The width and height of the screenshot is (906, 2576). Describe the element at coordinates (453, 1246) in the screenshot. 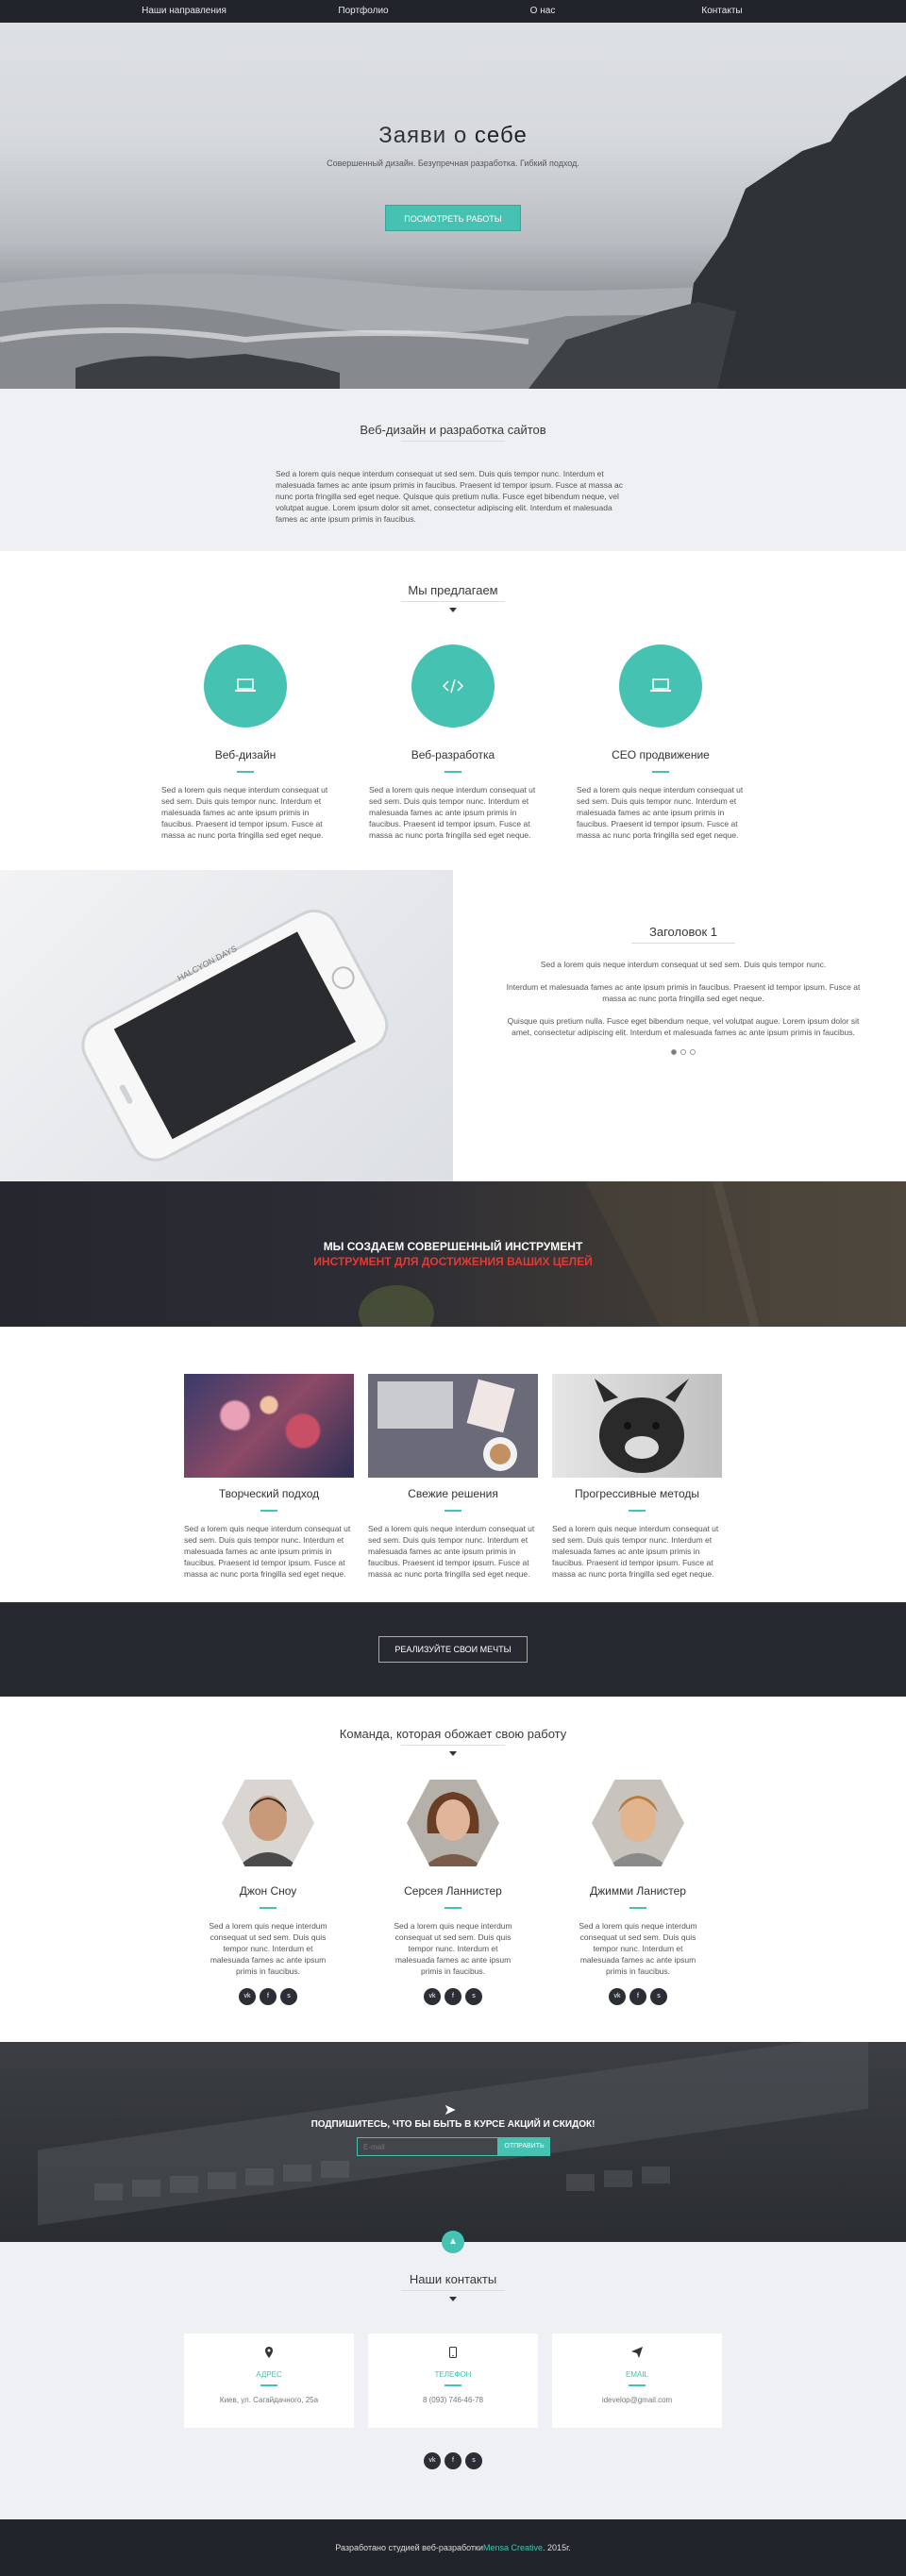

I see `banner-line-1: МЫ СОЗДАЕМ СОВЕРШЕННЫЙ ИНСТРУМЕНТ` at that location.